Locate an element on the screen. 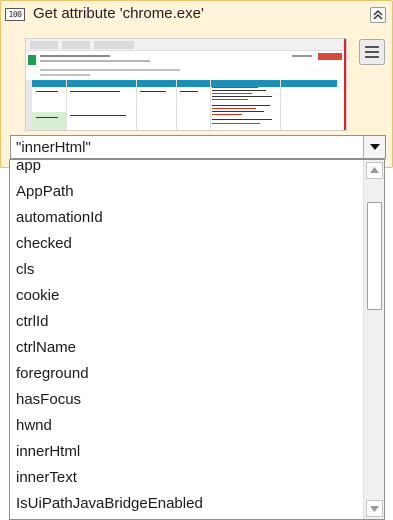 Image resolution: width=393 pixels, height=520 pixels. dropdown-option: checked is located at coordinates (186, 244).